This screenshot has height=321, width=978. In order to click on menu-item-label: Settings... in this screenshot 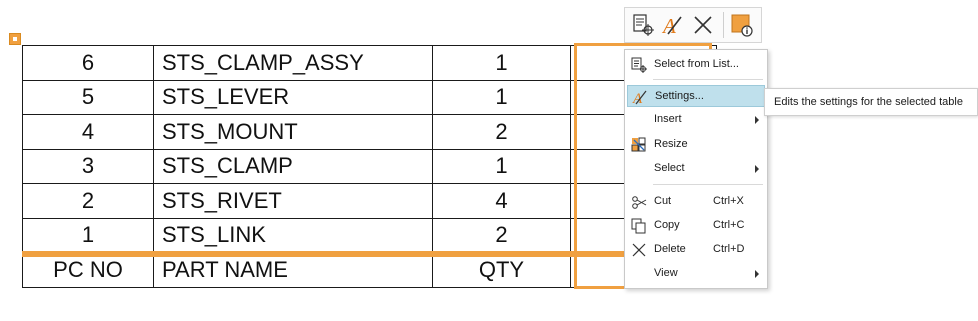, I will do `click(679, 96)`.